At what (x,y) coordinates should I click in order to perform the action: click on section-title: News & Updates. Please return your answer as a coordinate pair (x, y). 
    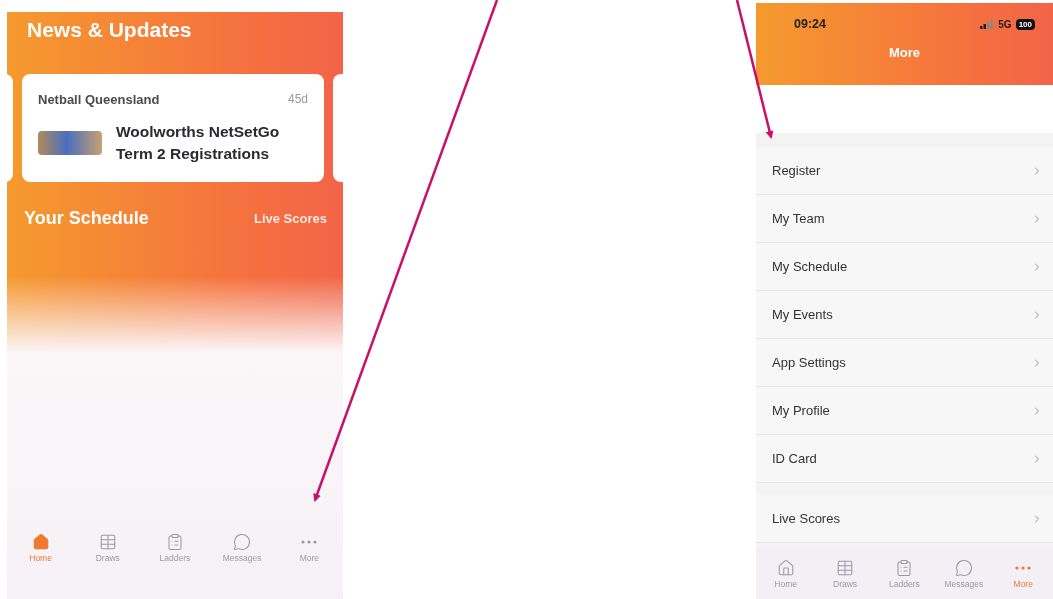
    Looking at the image, I should click on (109, 30).